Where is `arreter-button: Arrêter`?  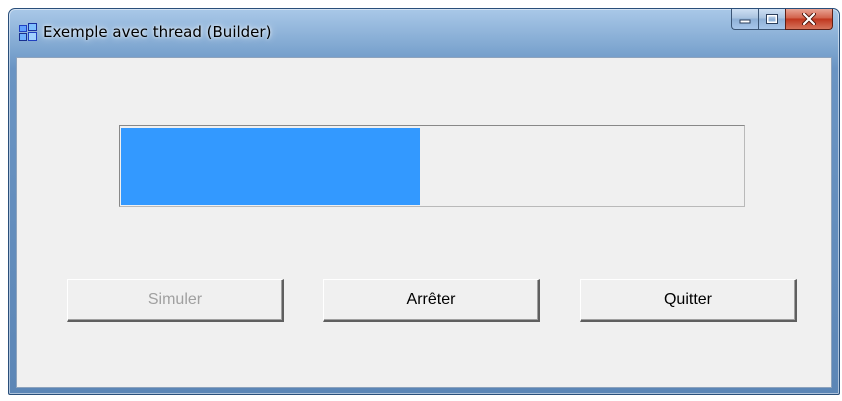
arreter-button: Arrêter is located at coordinates (431, 300).